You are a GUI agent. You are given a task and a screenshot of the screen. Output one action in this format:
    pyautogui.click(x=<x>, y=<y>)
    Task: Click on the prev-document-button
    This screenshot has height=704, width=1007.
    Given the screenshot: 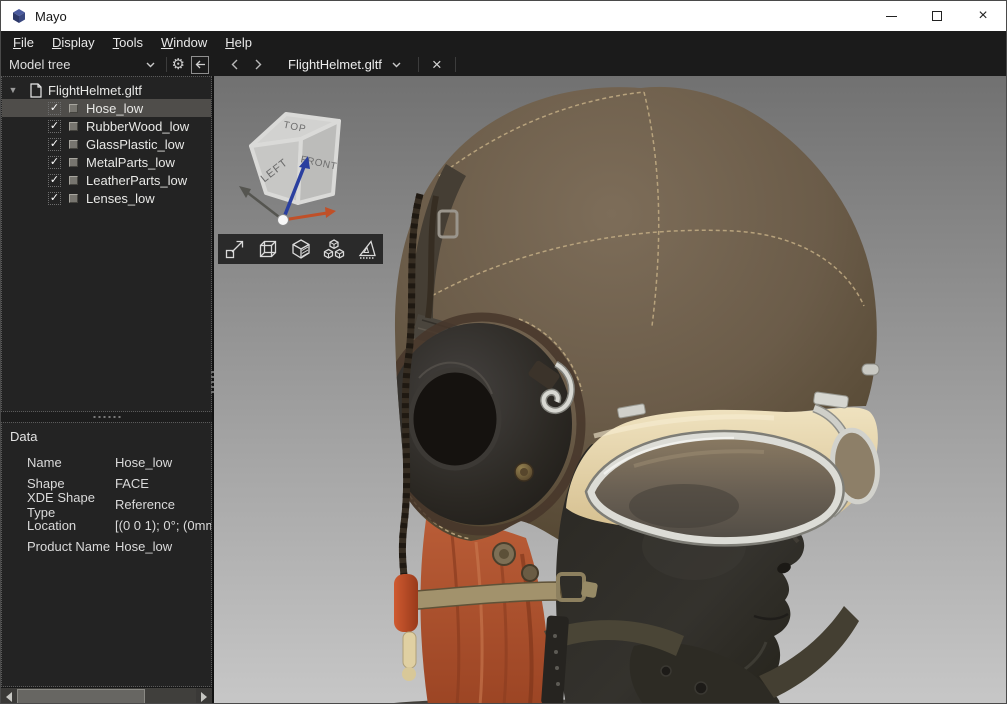 What is the action you would take?
    pyautogui.click(x=234, y=65)
    